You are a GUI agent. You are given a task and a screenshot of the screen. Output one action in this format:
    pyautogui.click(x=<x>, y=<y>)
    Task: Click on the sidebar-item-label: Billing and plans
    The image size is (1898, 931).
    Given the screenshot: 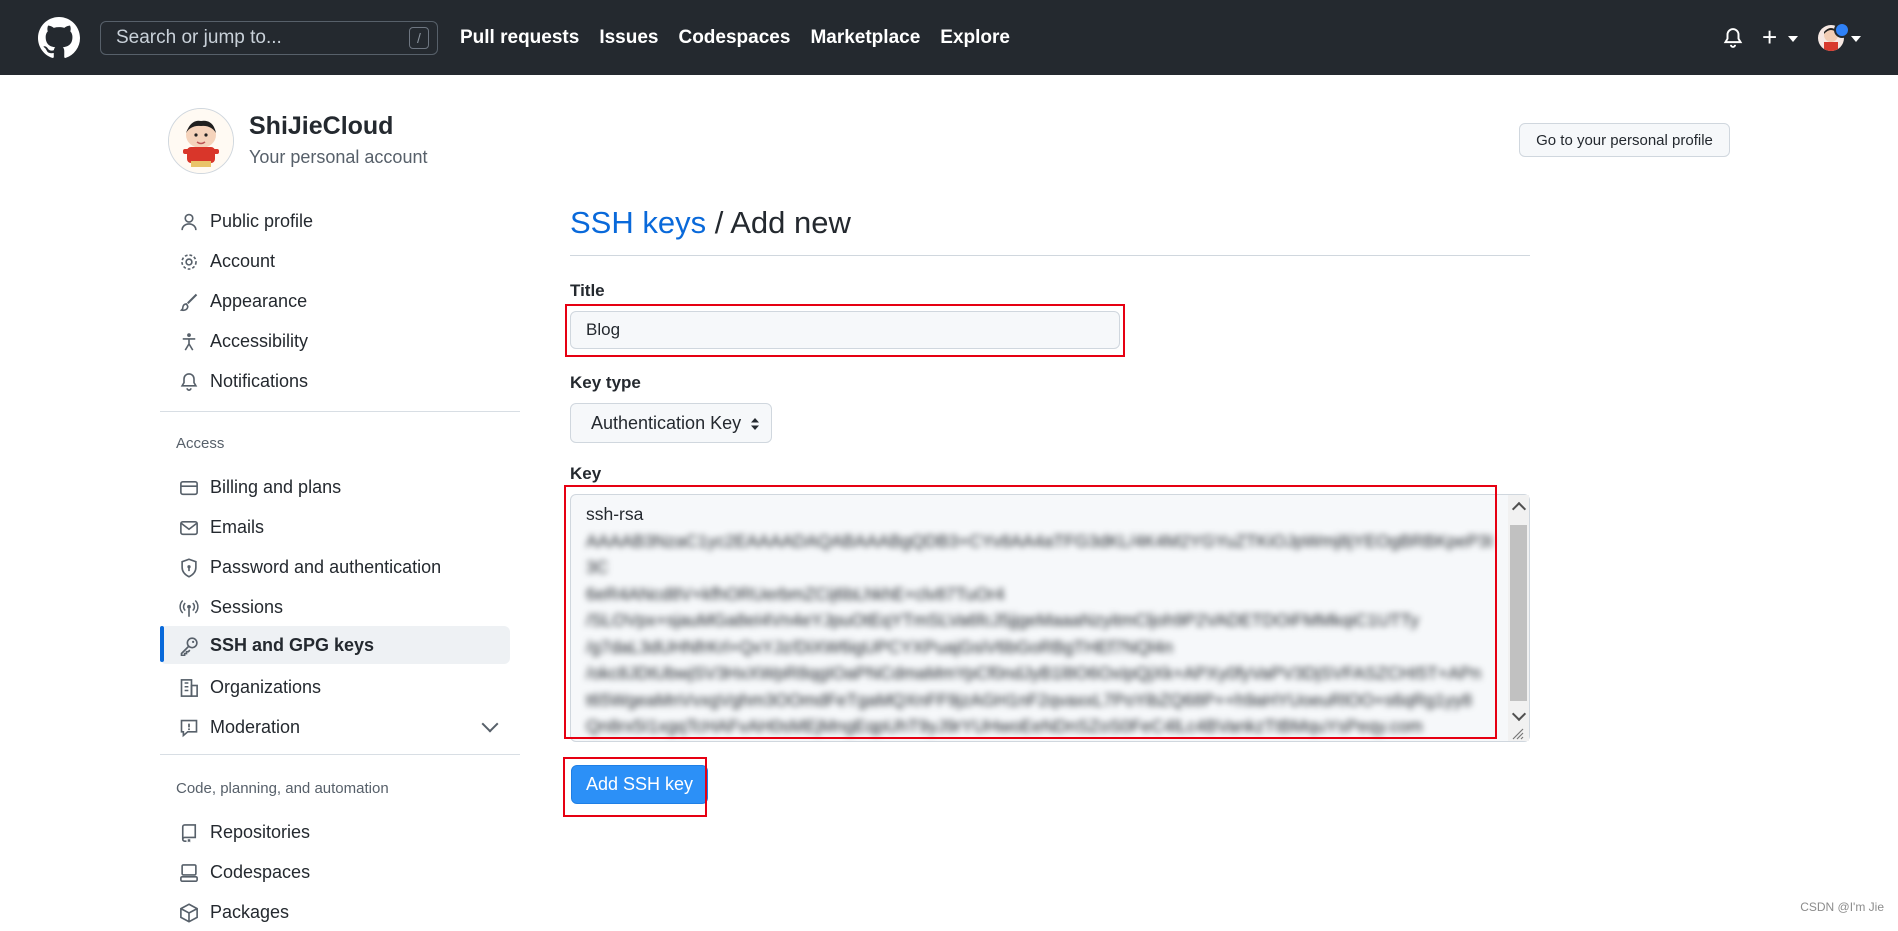 What is the action you would take?
    pyautogui.click(x=276, y=486)
    